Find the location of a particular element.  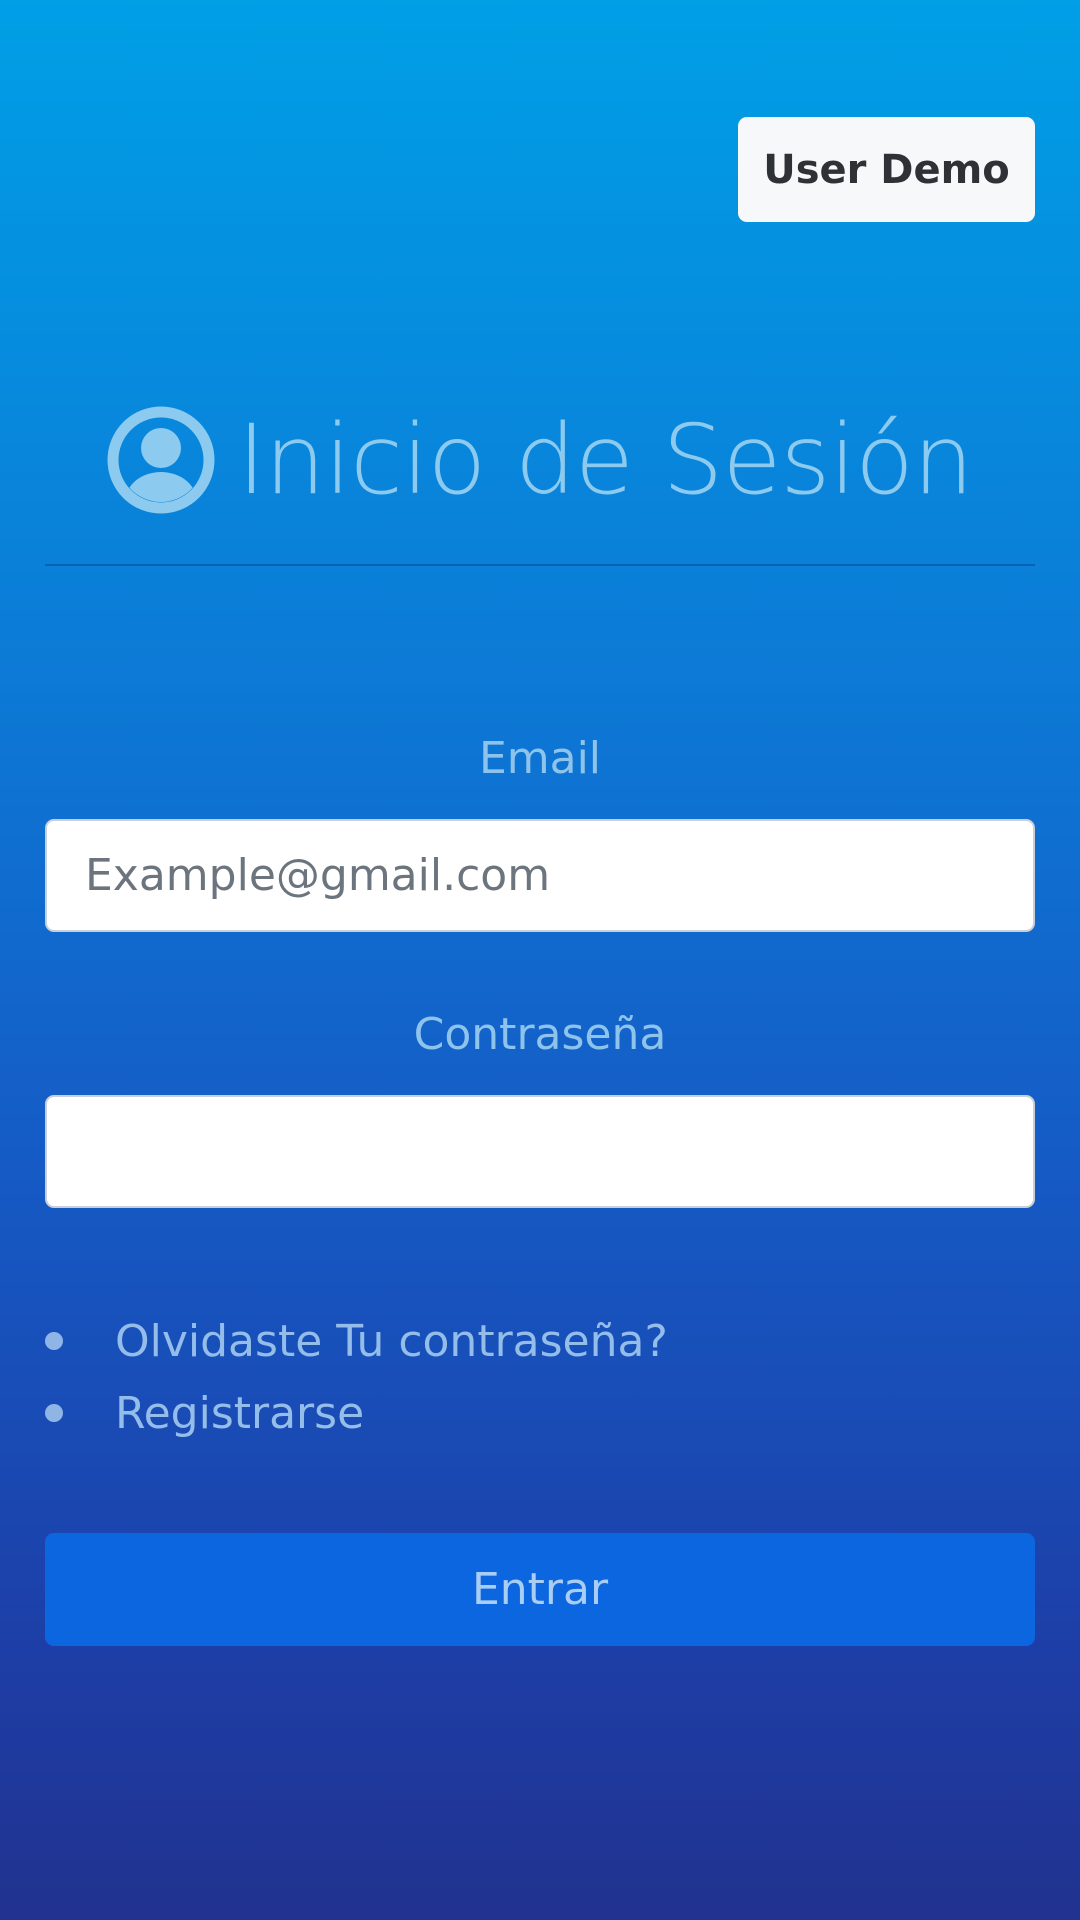

login-title: Inicio de Sesión is located at coordinates (540, 460).